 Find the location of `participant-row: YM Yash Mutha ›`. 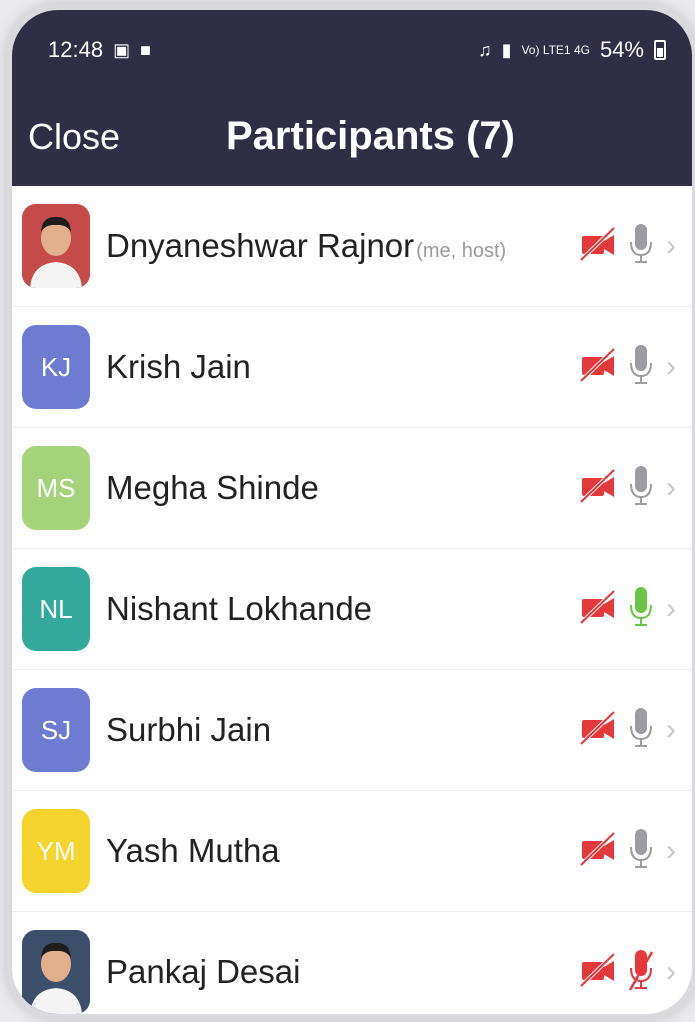

participant-row: YM Yash Mutha › is located at coordinates (352, 851).